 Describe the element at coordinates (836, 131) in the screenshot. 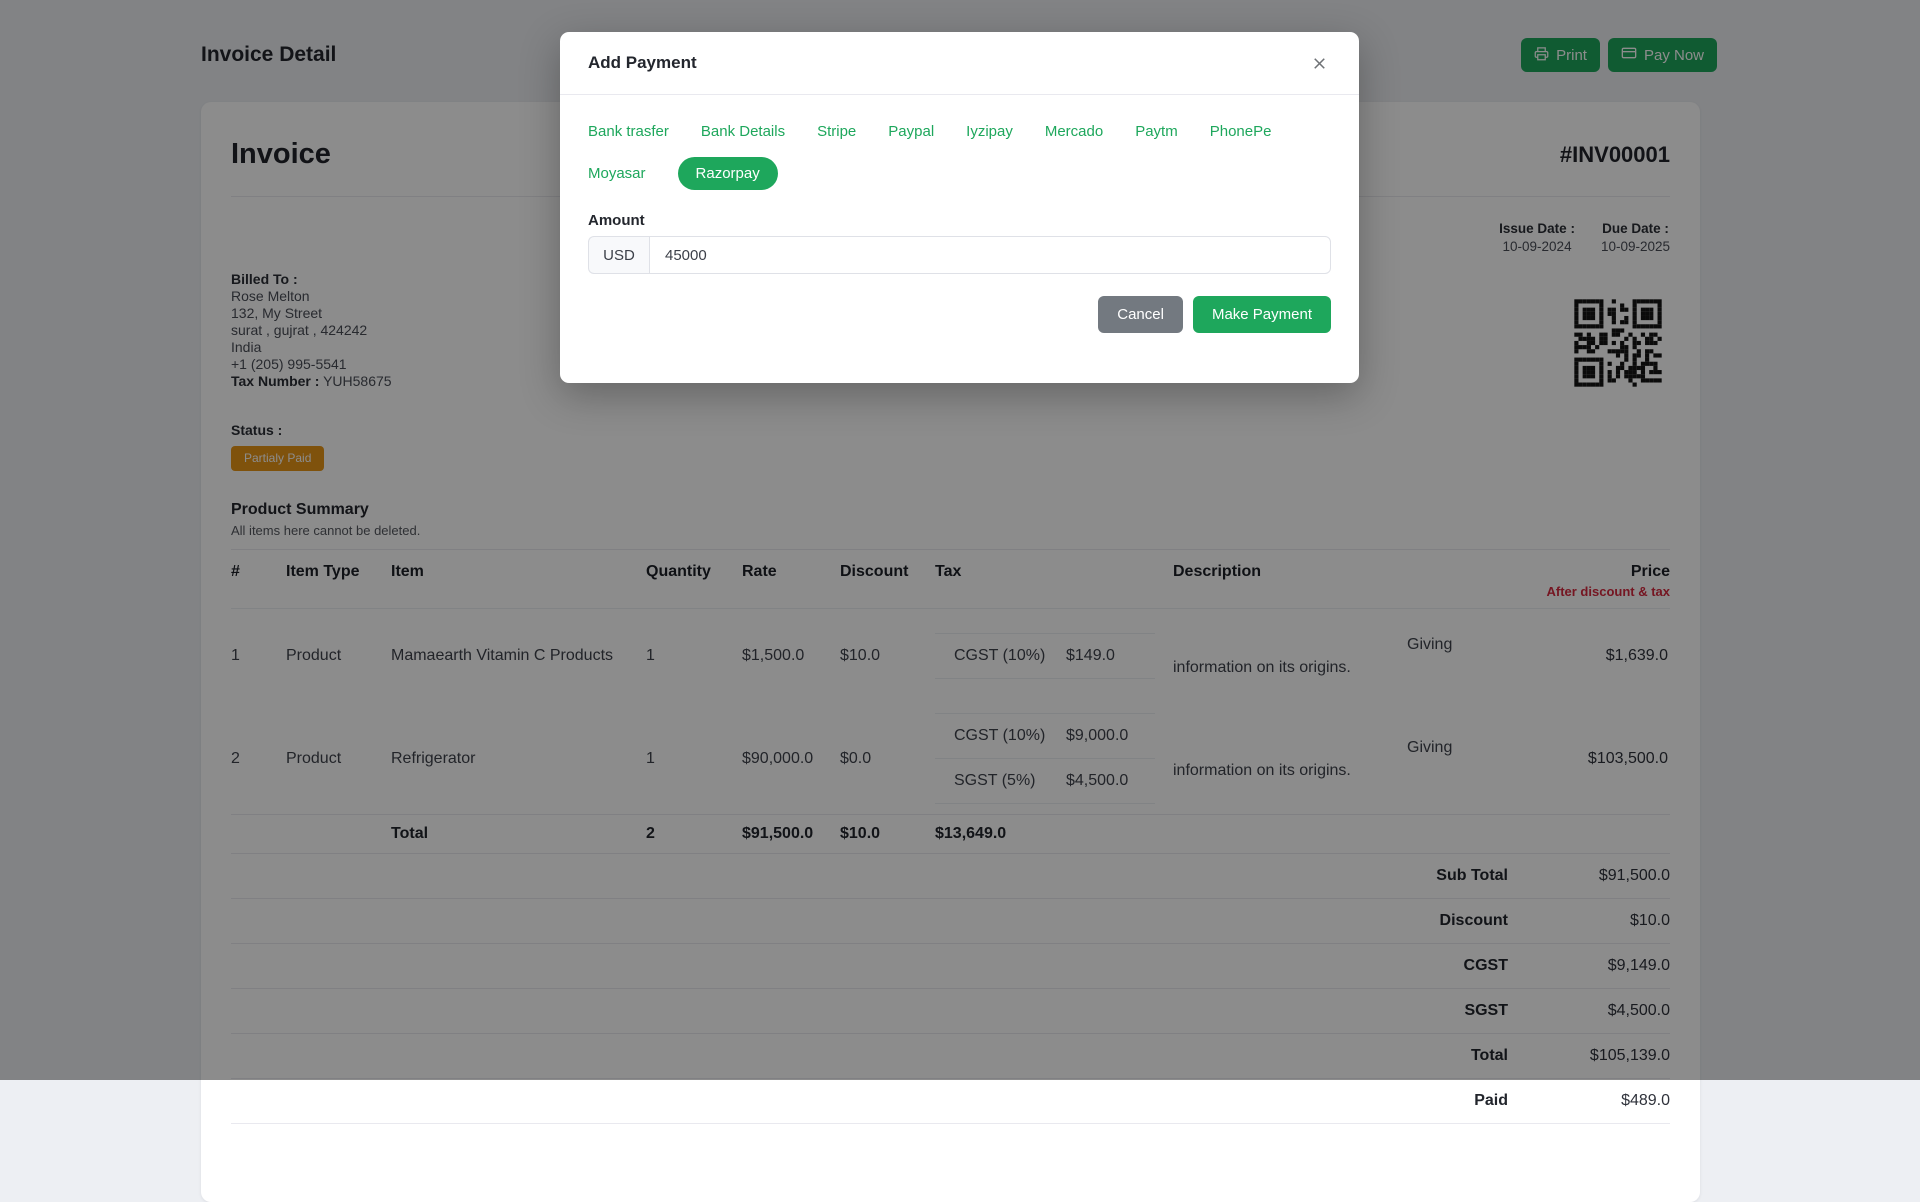

I see `tab-stripe: Stripe` at that location.